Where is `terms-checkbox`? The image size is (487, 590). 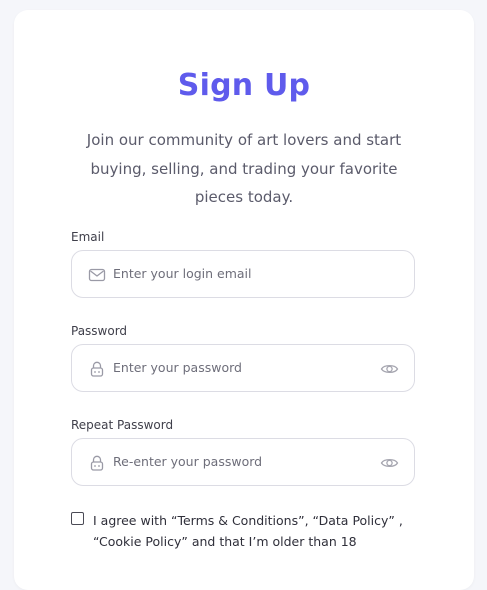 terms-checkbox is located at coordinates (77, 518).